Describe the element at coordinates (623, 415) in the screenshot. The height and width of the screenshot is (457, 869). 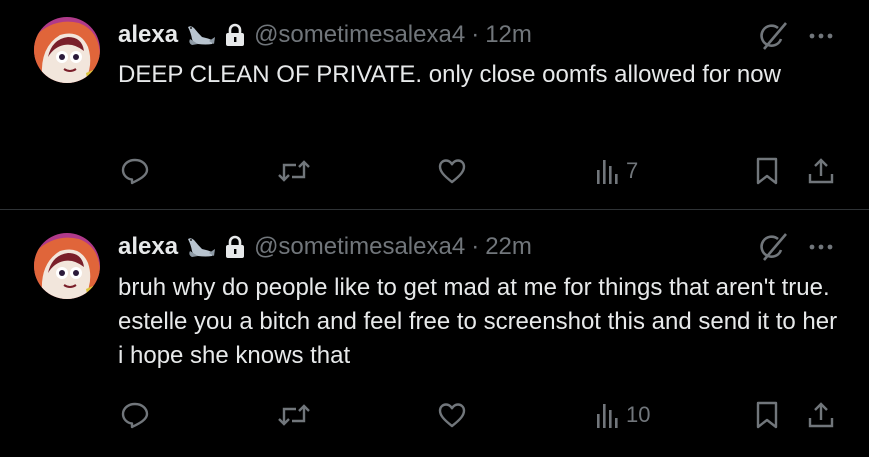
I see `views-button: 10` at that location.